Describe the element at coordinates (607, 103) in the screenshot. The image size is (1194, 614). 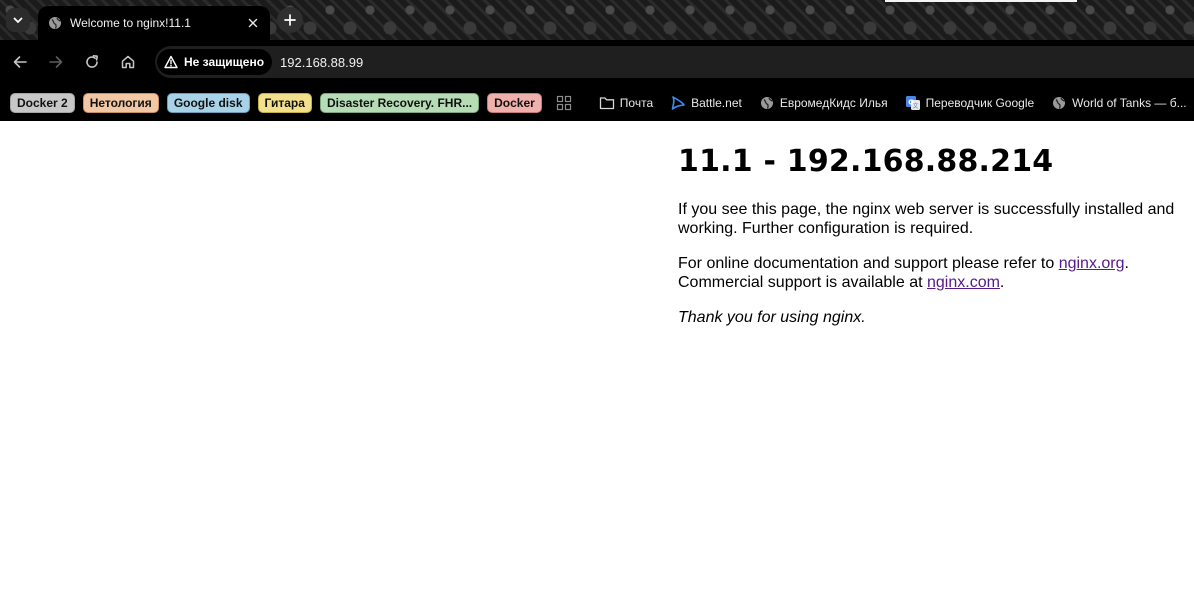
I see `folder-icon` at that location.